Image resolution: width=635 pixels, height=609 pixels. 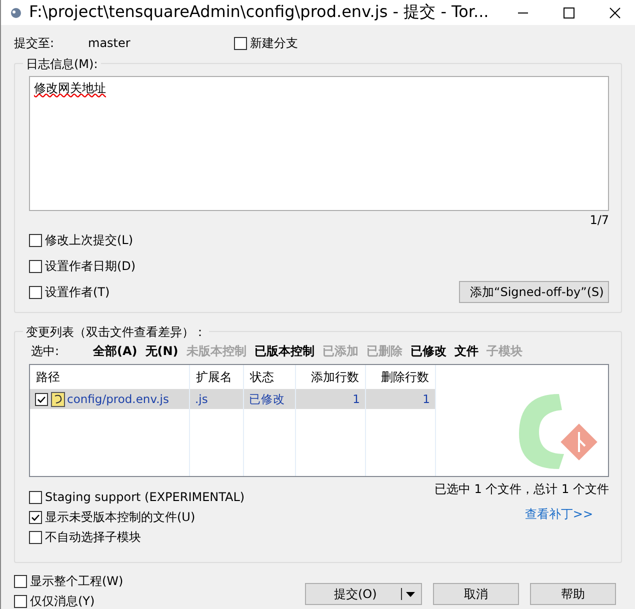 I want to click on checkbox-label: 显示未受版本控制的文件(U), so click(x=120, y=517).